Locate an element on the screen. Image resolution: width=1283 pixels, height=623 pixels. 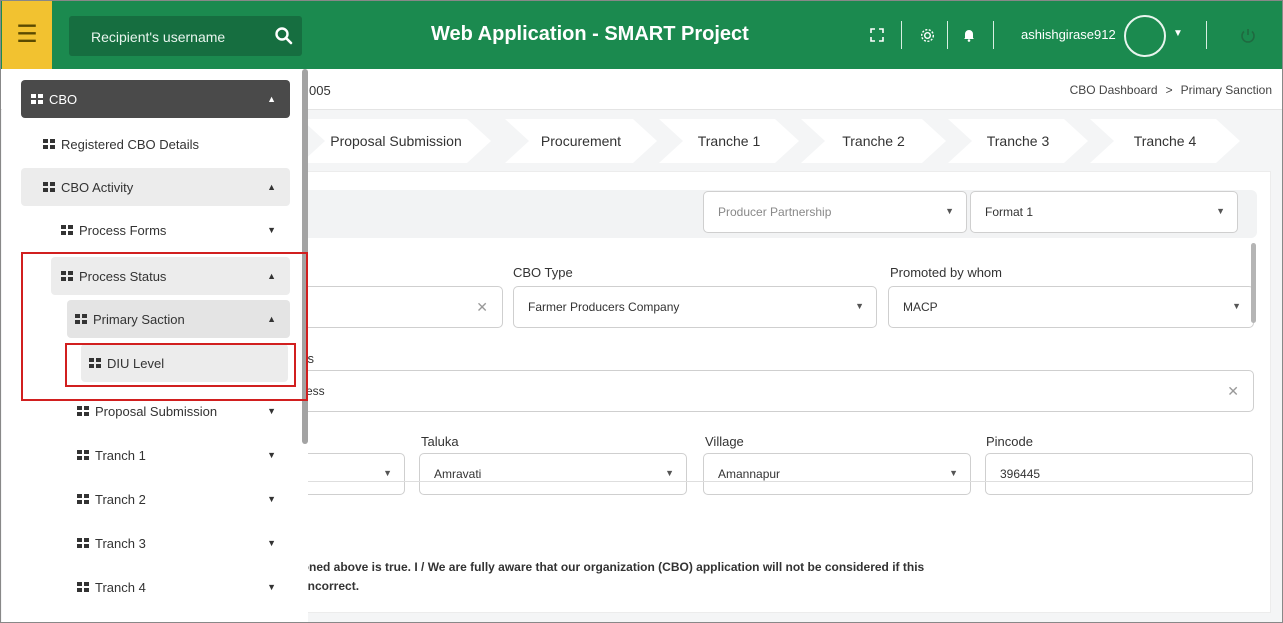
breadcrumb: CBO Dashboard > Primary Sanction is located at coordinates (1171, 90).